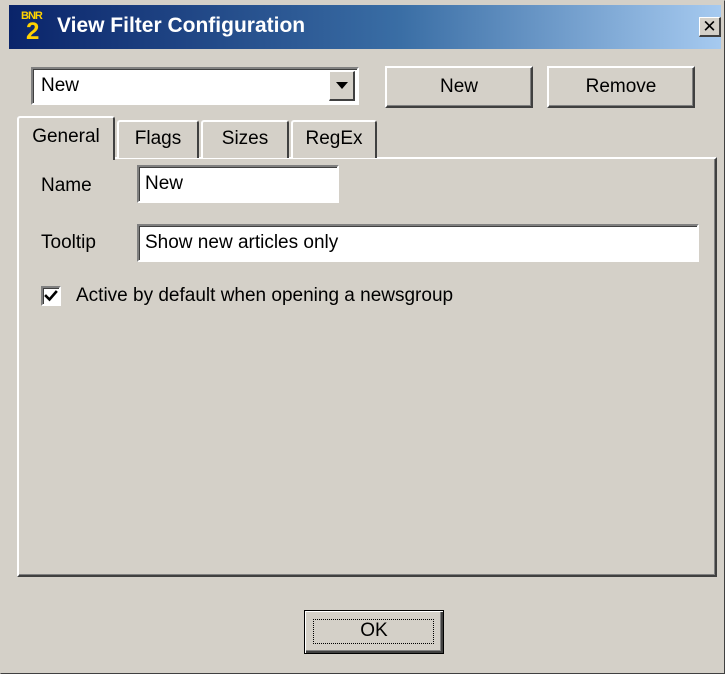  I want to click on close-icon: ✕, so click(709, 26).